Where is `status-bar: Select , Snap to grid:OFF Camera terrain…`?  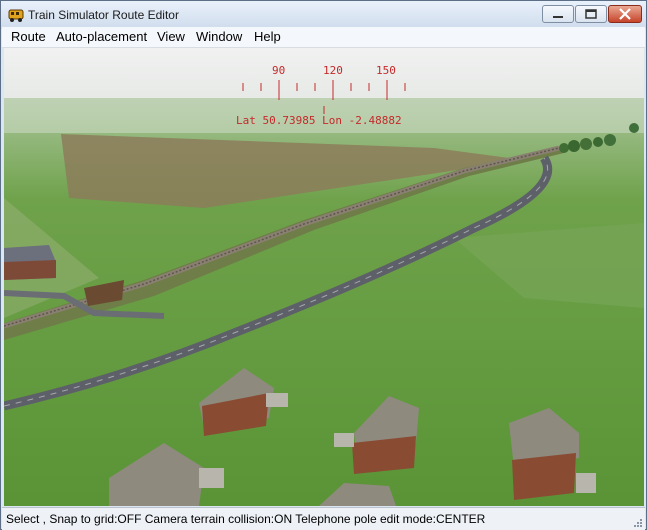 status-bar: Select , Snap to grid:OFF Camera terrain… is located at coordinates (323, 518).